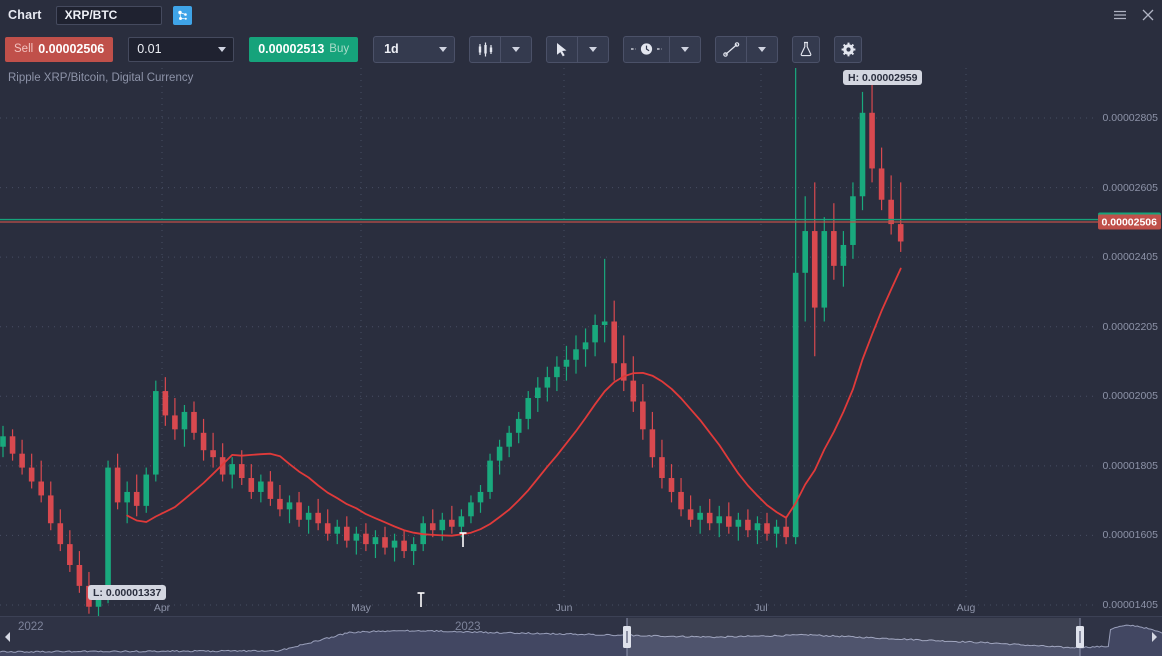 This screenshot has width=1162, height=656. What do you see at coordinates (485, 49) in the screenshot?
I see `candlestick-chart-icon` at bounding box center [485, 49].